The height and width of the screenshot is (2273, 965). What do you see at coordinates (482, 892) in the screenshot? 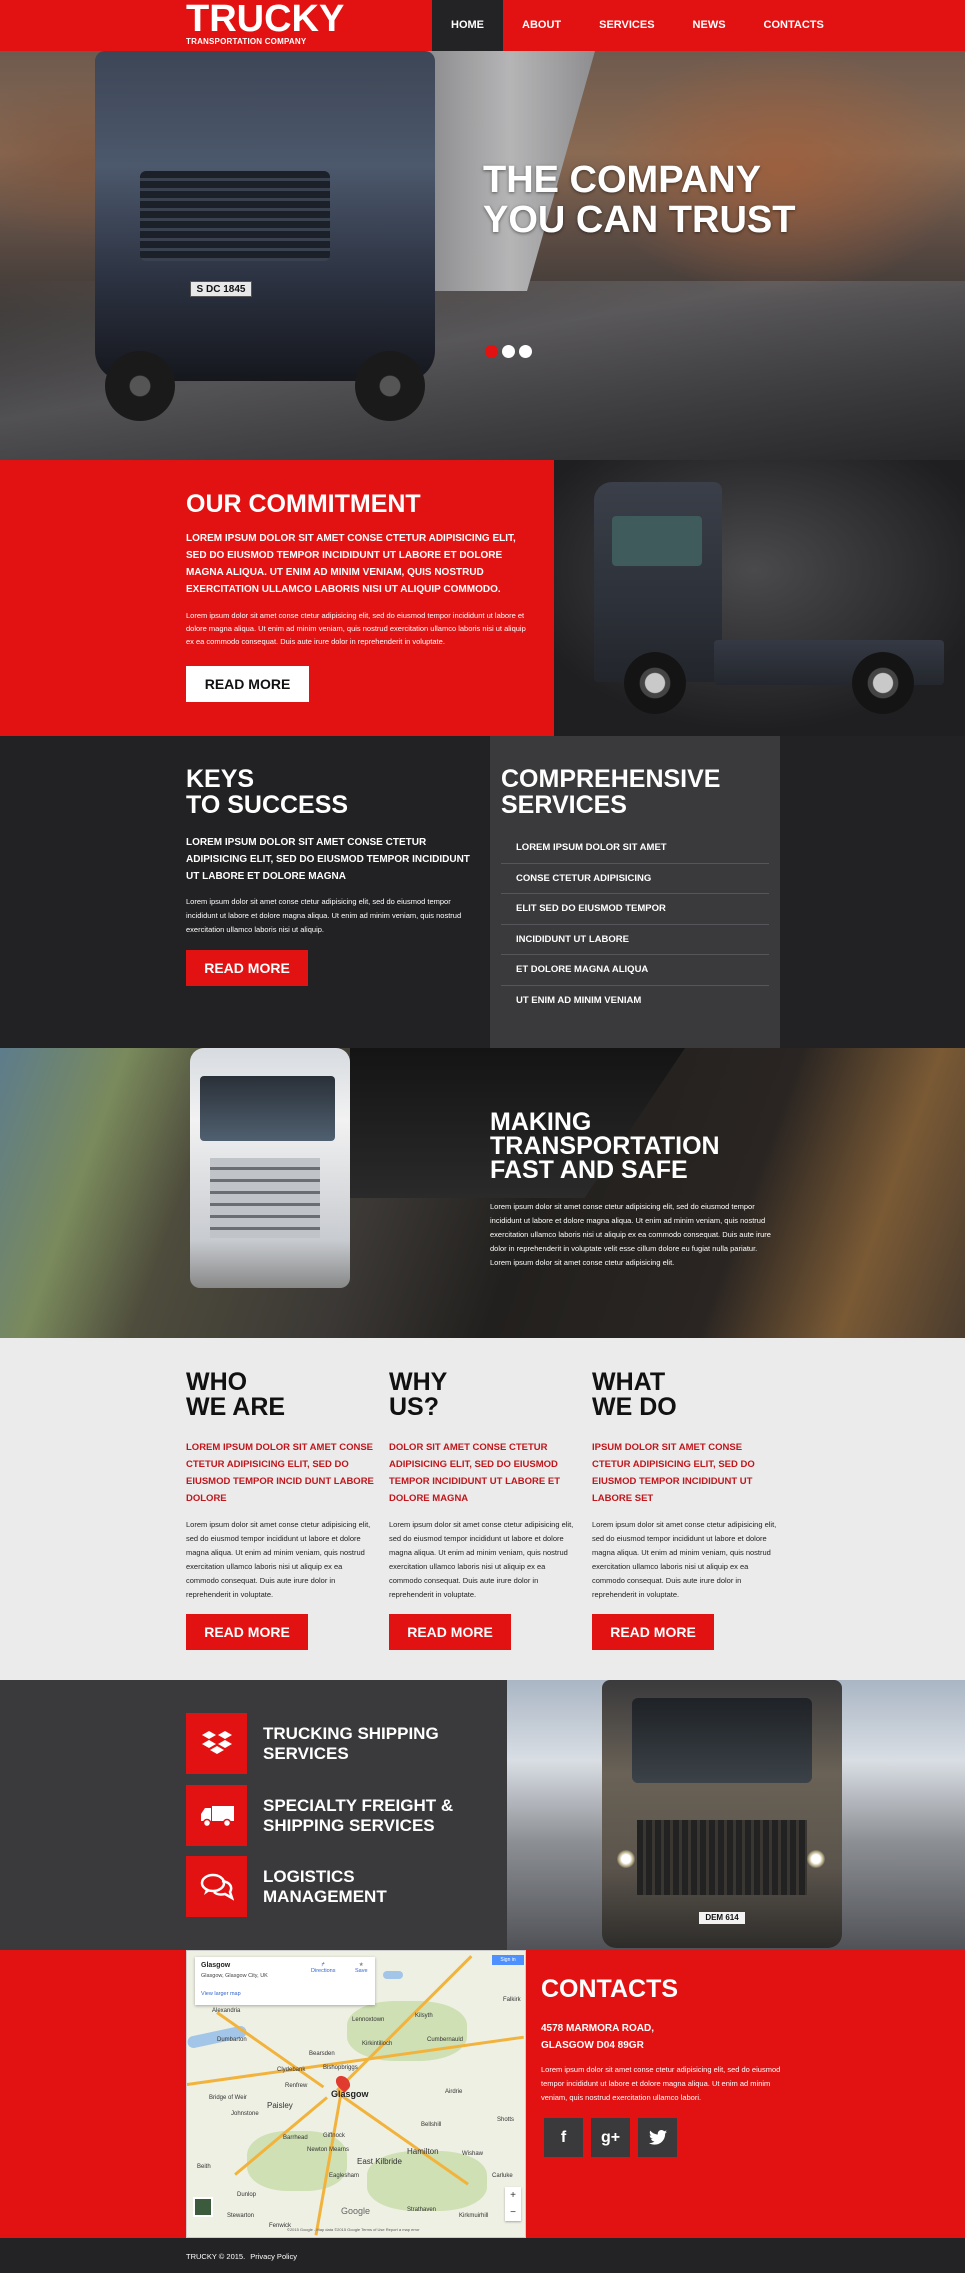
I see `keys-section` at bounding box center [482, 892].